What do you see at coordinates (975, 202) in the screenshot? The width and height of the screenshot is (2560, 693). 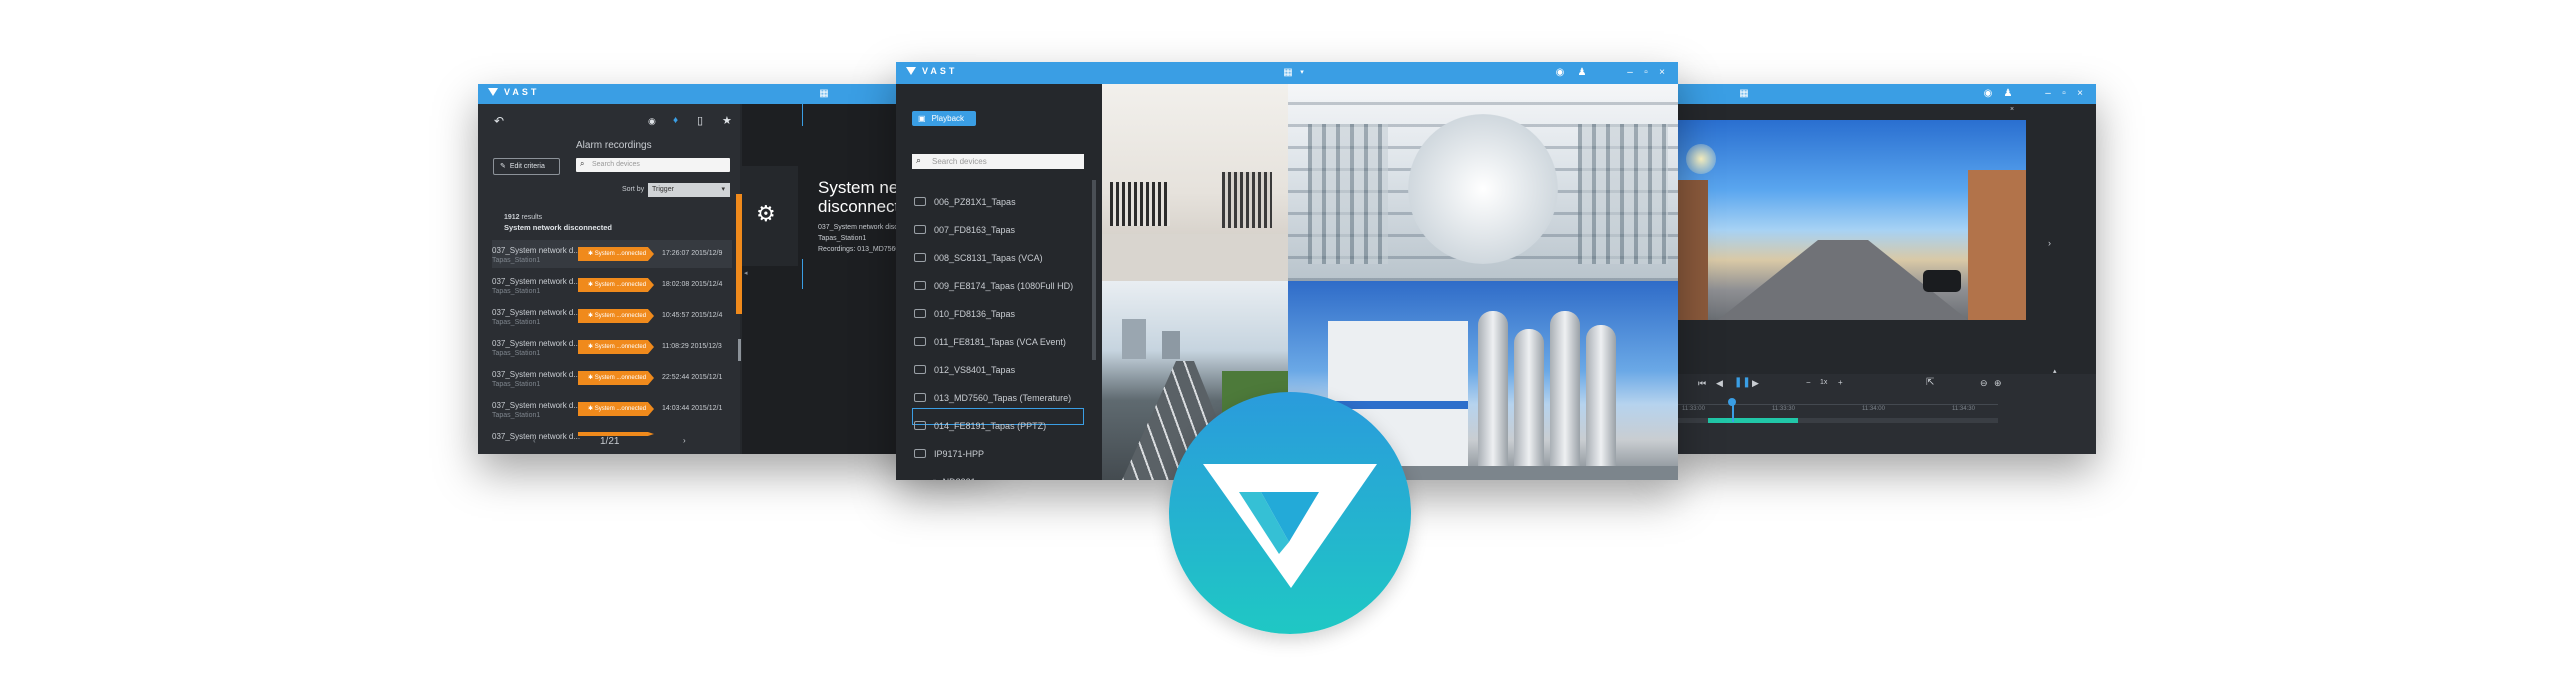 I see `device-label: 006_PZ81X1_Tapas` at bounding box center [975, 202].